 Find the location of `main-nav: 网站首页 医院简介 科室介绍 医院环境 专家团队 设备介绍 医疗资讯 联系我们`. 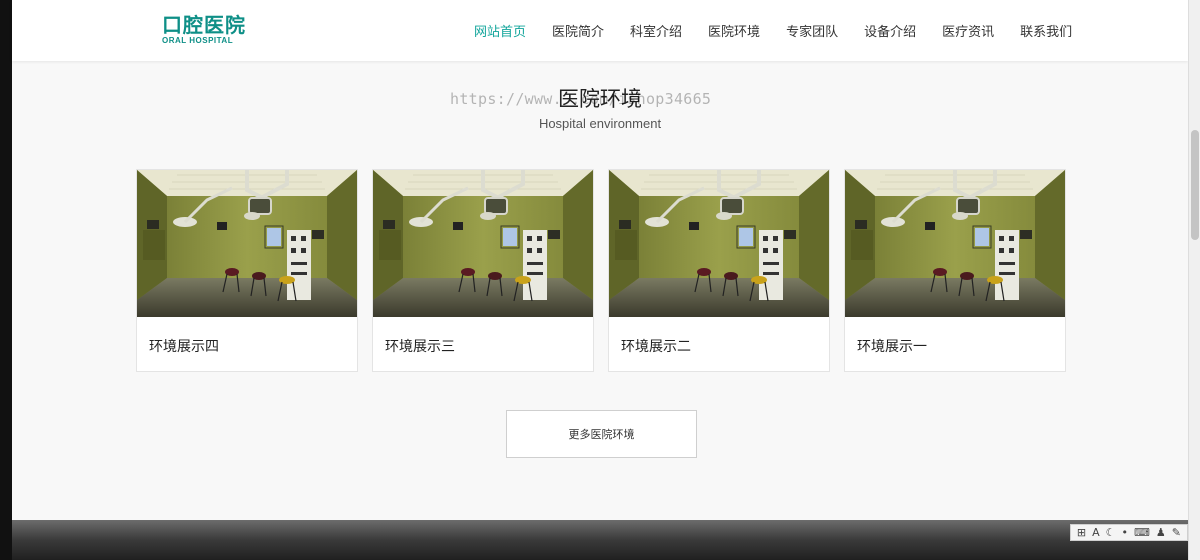

main-nav: 网站首页 医院简介 科室介绍 医院环境 专家团队 设备介绍 医疗资讯 联系我们 is located at coordinates (786, 30).